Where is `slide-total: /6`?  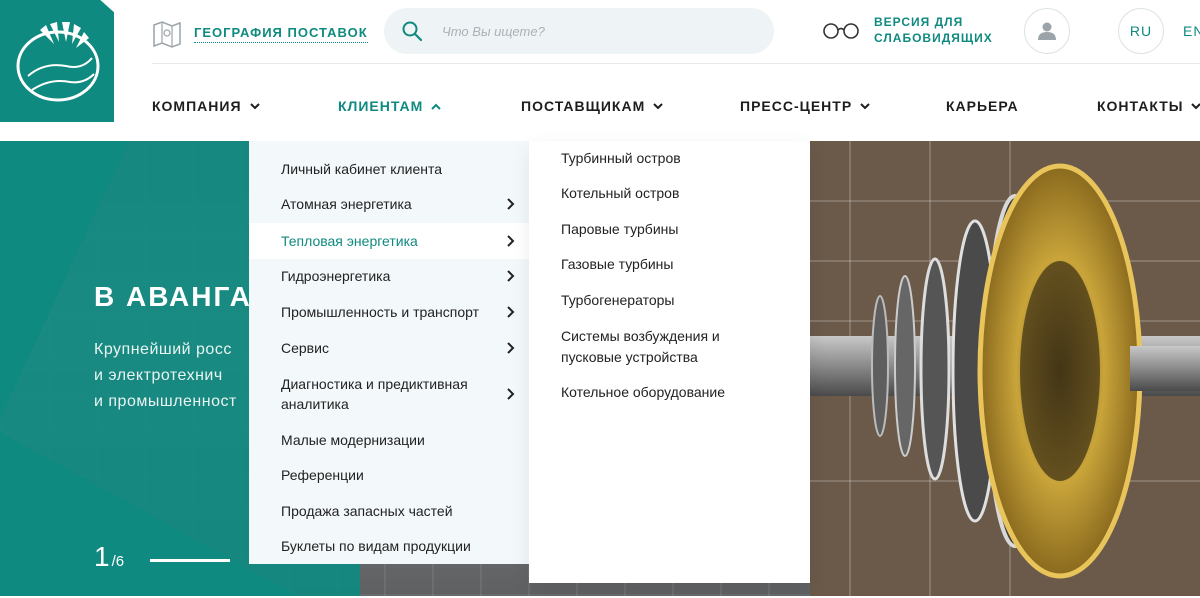 slide-total: /6 is located at coordinates (118, 561).